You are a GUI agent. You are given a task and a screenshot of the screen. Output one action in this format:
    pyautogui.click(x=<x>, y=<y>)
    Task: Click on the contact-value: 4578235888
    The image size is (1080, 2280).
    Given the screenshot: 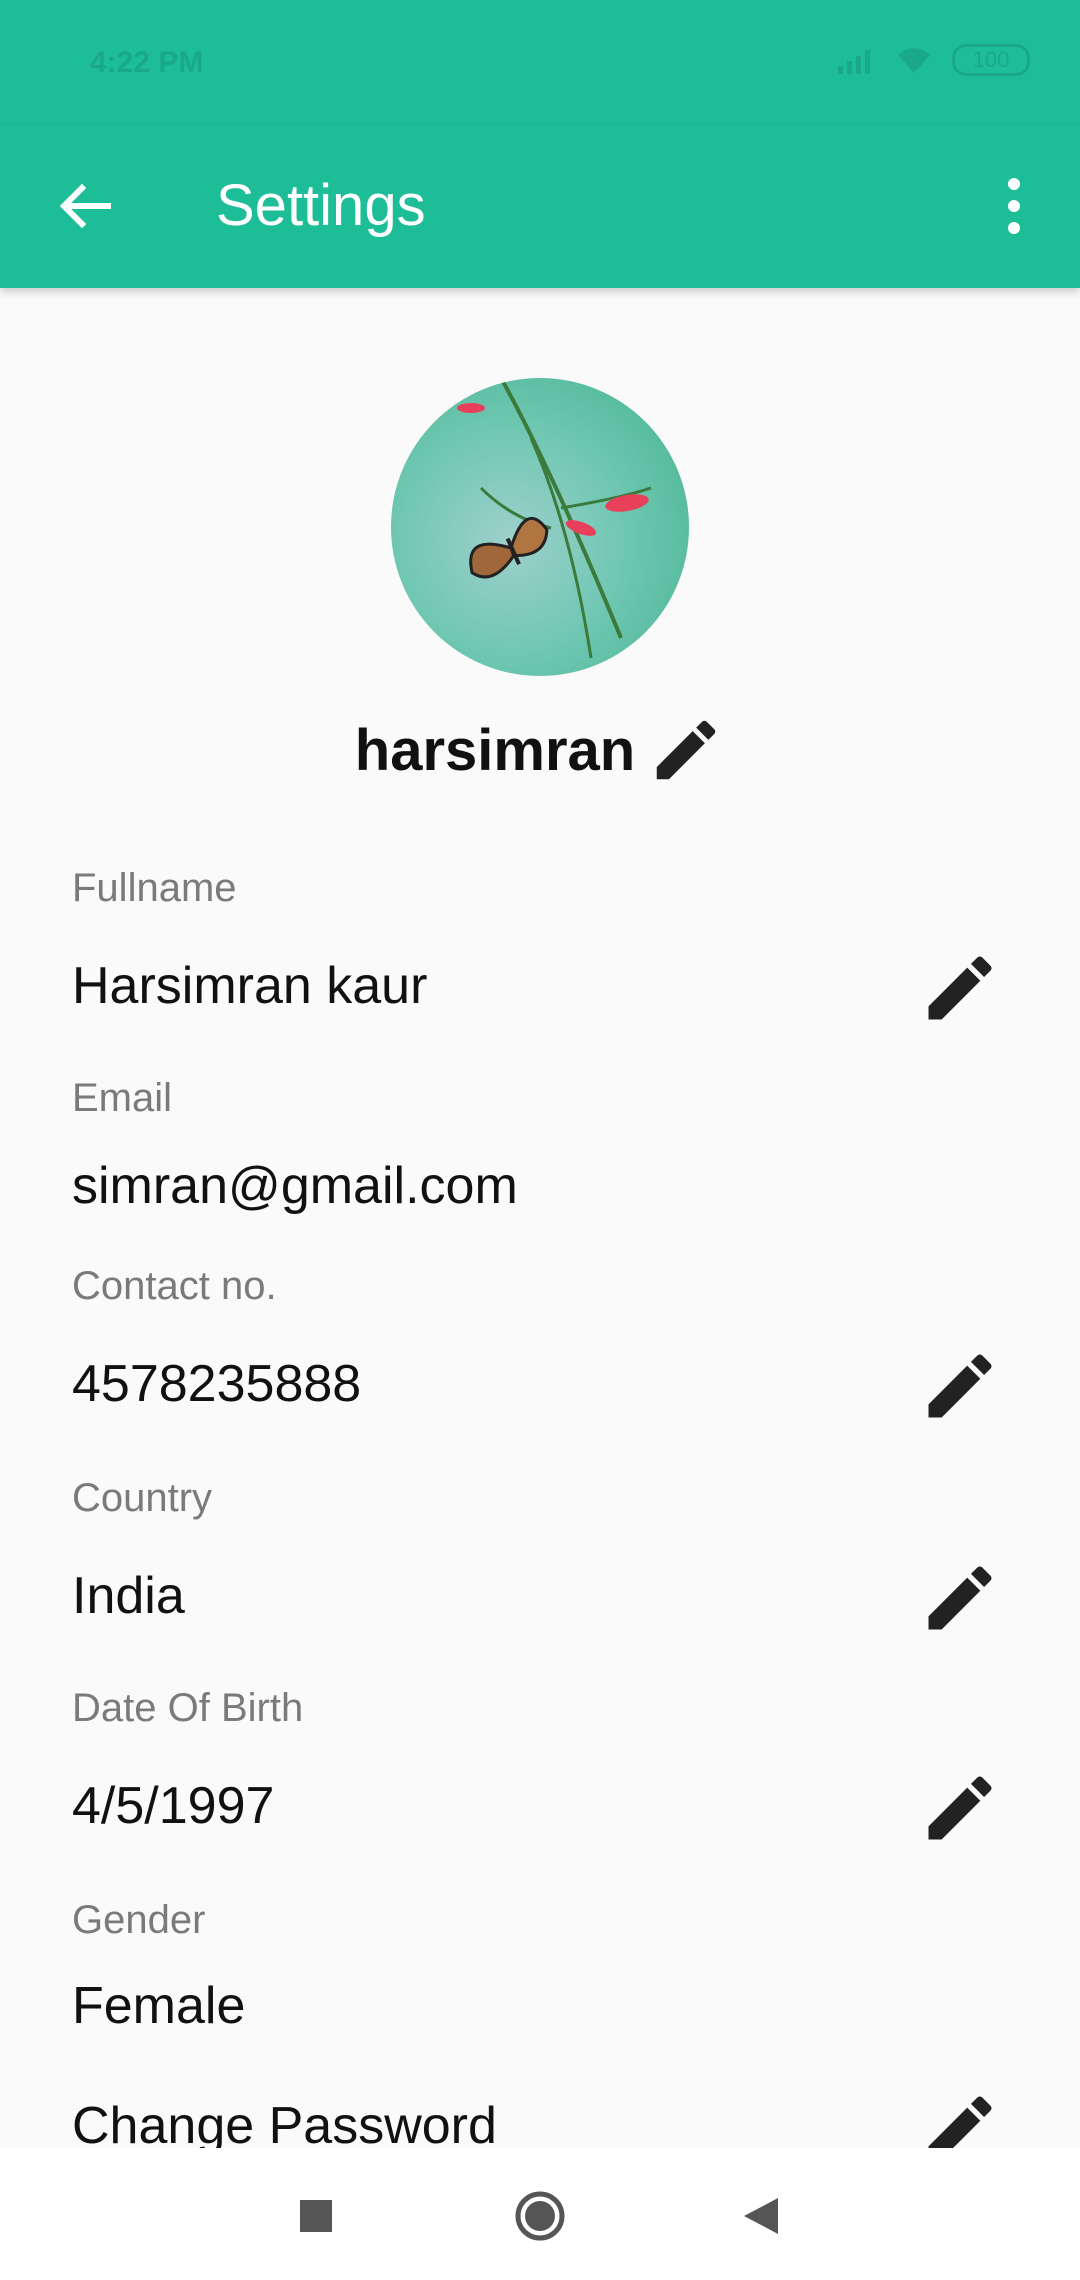 What is the action you would take?
    pyautogui.click(x=217, y=1384)
    